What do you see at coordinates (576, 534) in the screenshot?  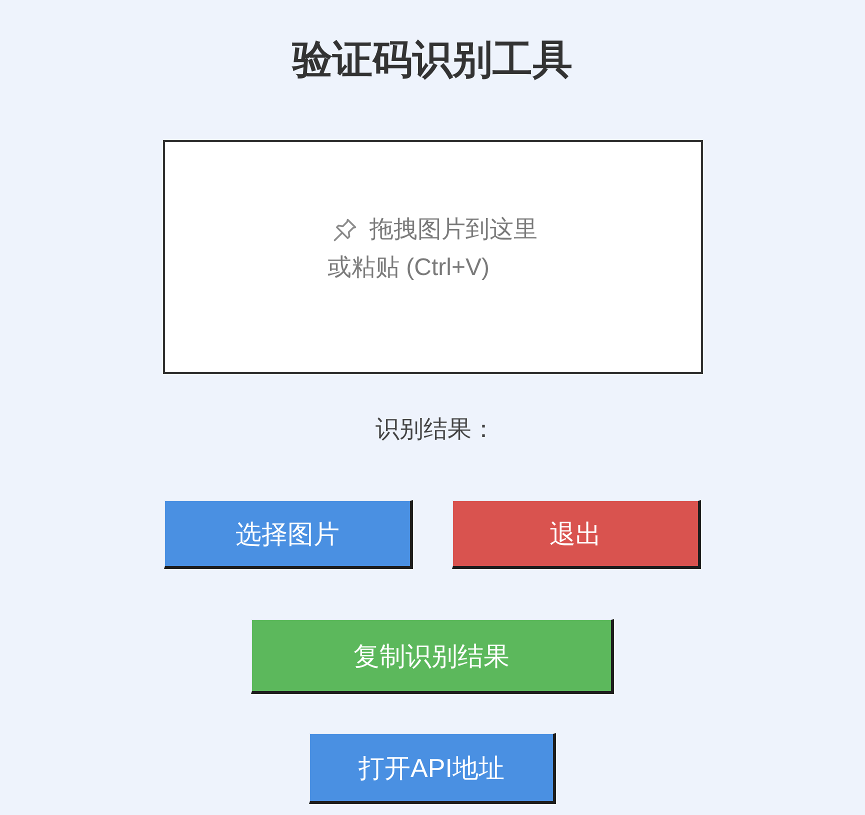 I see `action-button: 退出` at bounding box center [576, 534].